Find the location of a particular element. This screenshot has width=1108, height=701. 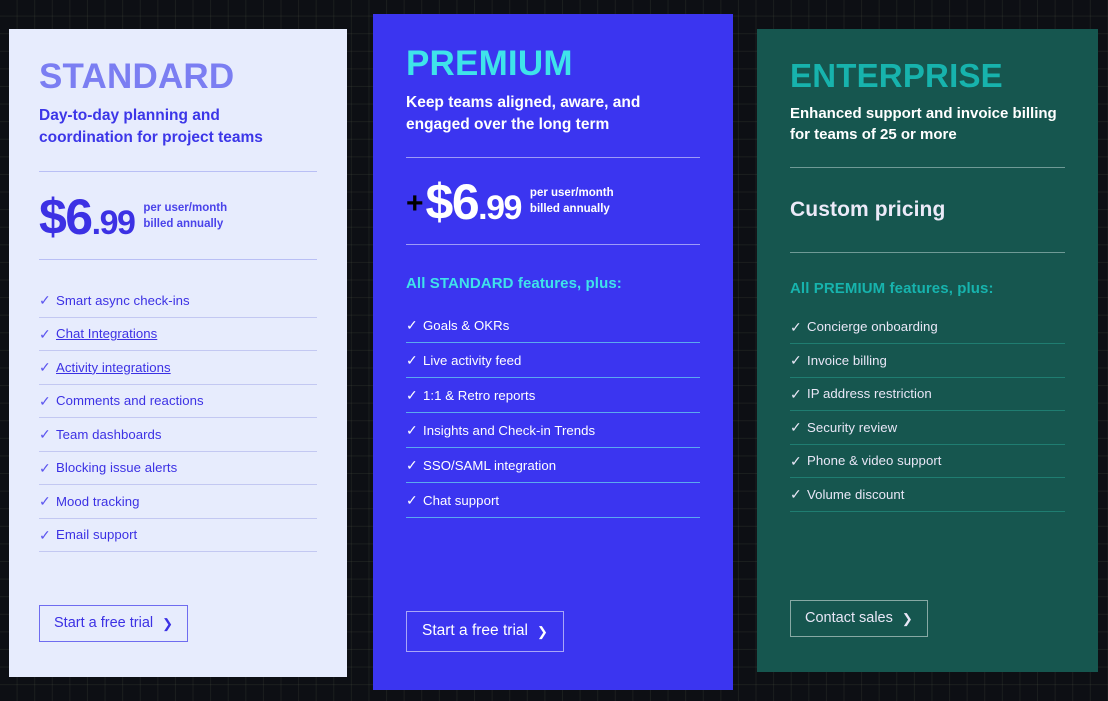

divider-bottom-premium is located at coordinates (553, 244).